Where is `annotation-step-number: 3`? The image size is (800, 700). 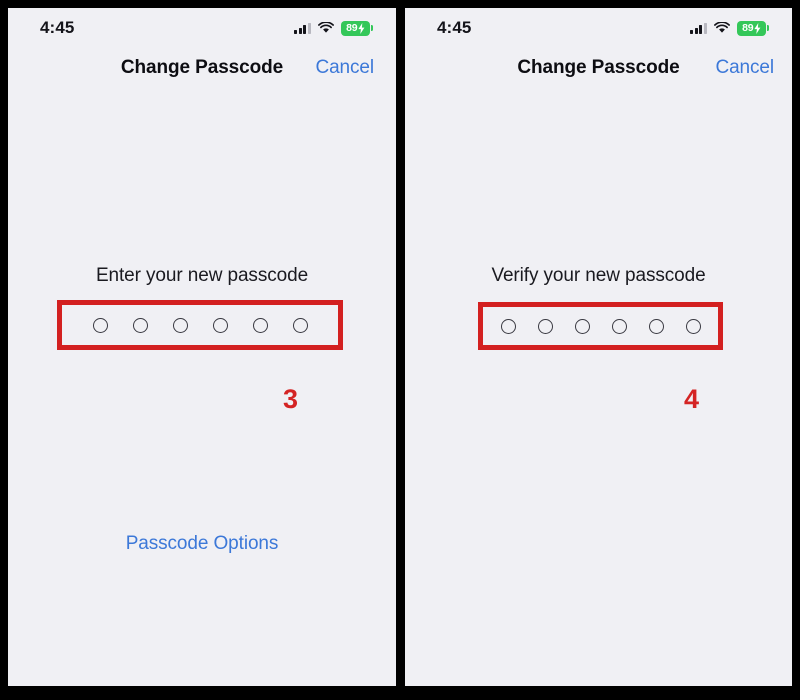 annotation-step-number: 3 is located at coordinates (291, 399).